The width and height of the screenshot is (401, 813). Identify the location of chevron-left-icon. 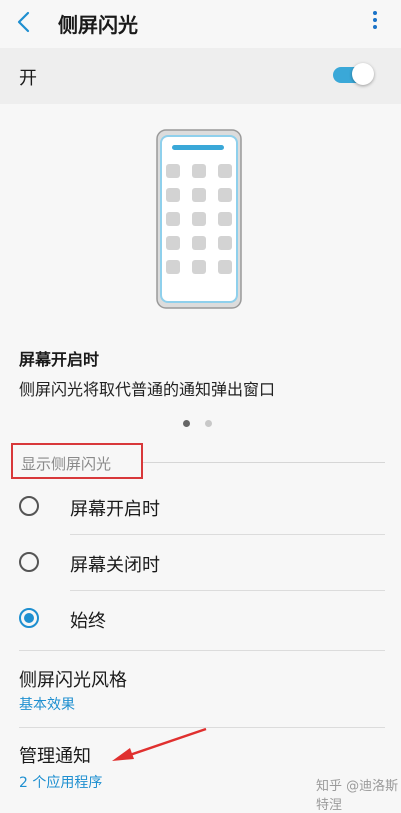
(23, 22).